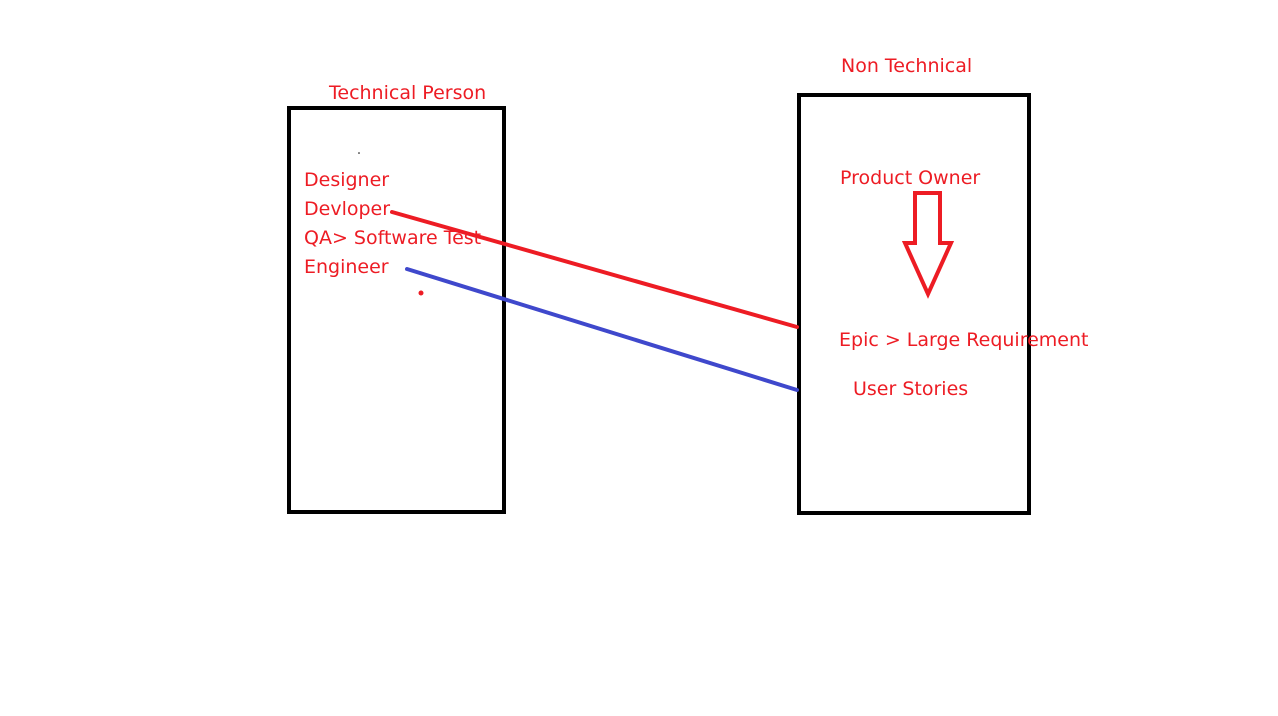  I want to click on product-owner-label: Product Owner, so click(910, 178).